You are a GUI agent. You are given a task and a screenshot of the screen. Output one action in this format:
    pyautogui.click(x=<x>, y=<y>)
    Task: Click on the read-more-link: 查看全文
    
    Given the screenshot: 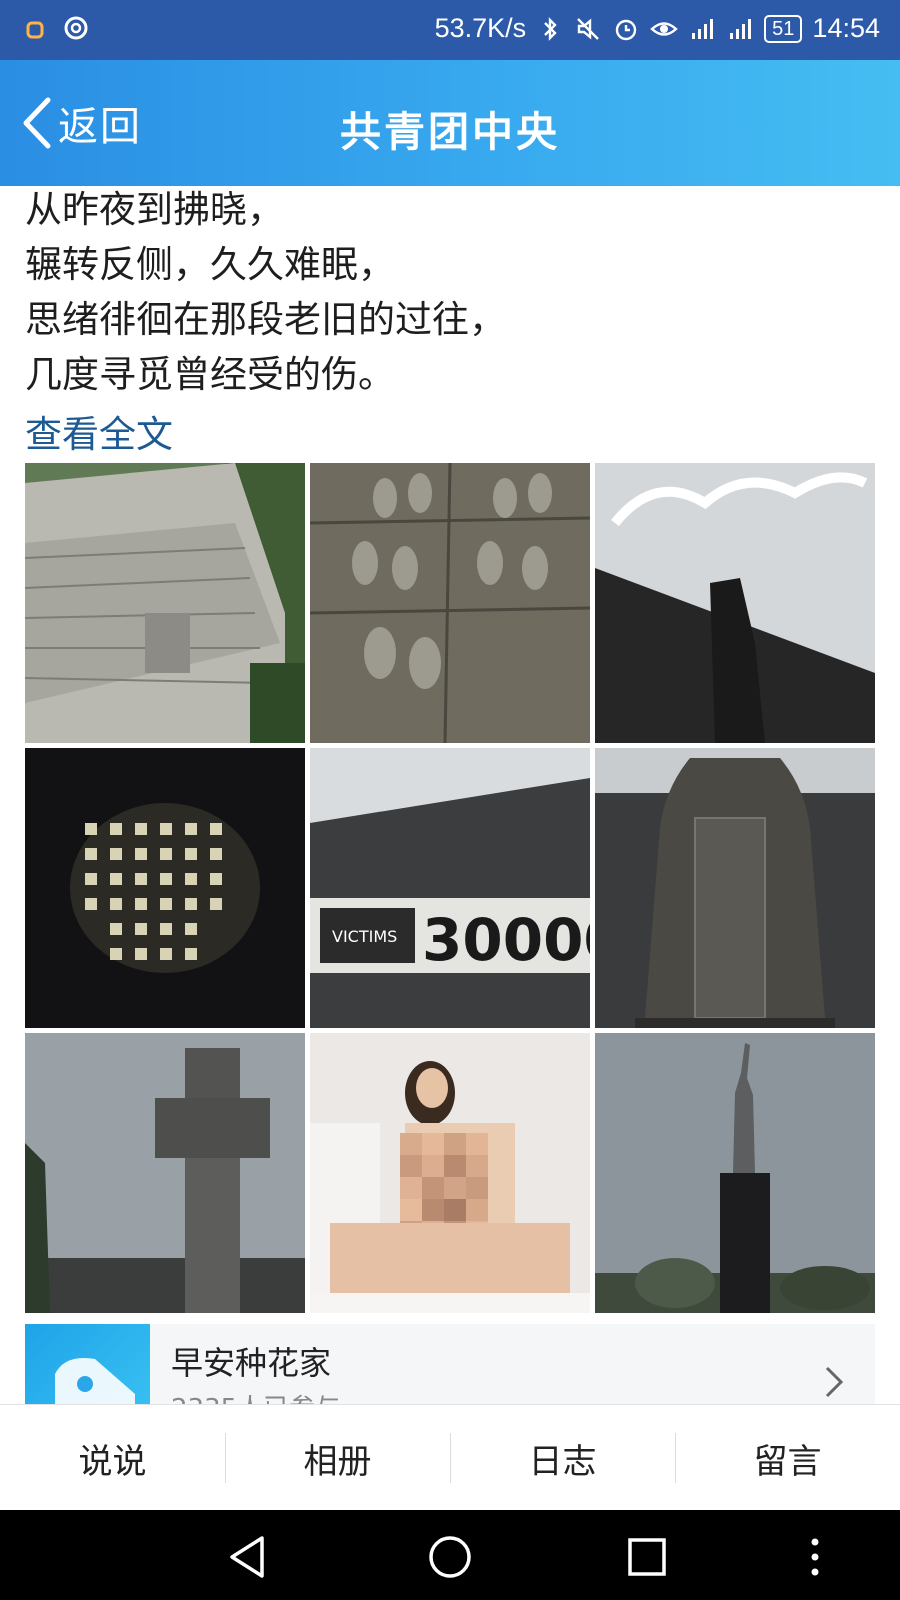 What is the action you would take?
    pyautogui.click(x=99, y=431)
    